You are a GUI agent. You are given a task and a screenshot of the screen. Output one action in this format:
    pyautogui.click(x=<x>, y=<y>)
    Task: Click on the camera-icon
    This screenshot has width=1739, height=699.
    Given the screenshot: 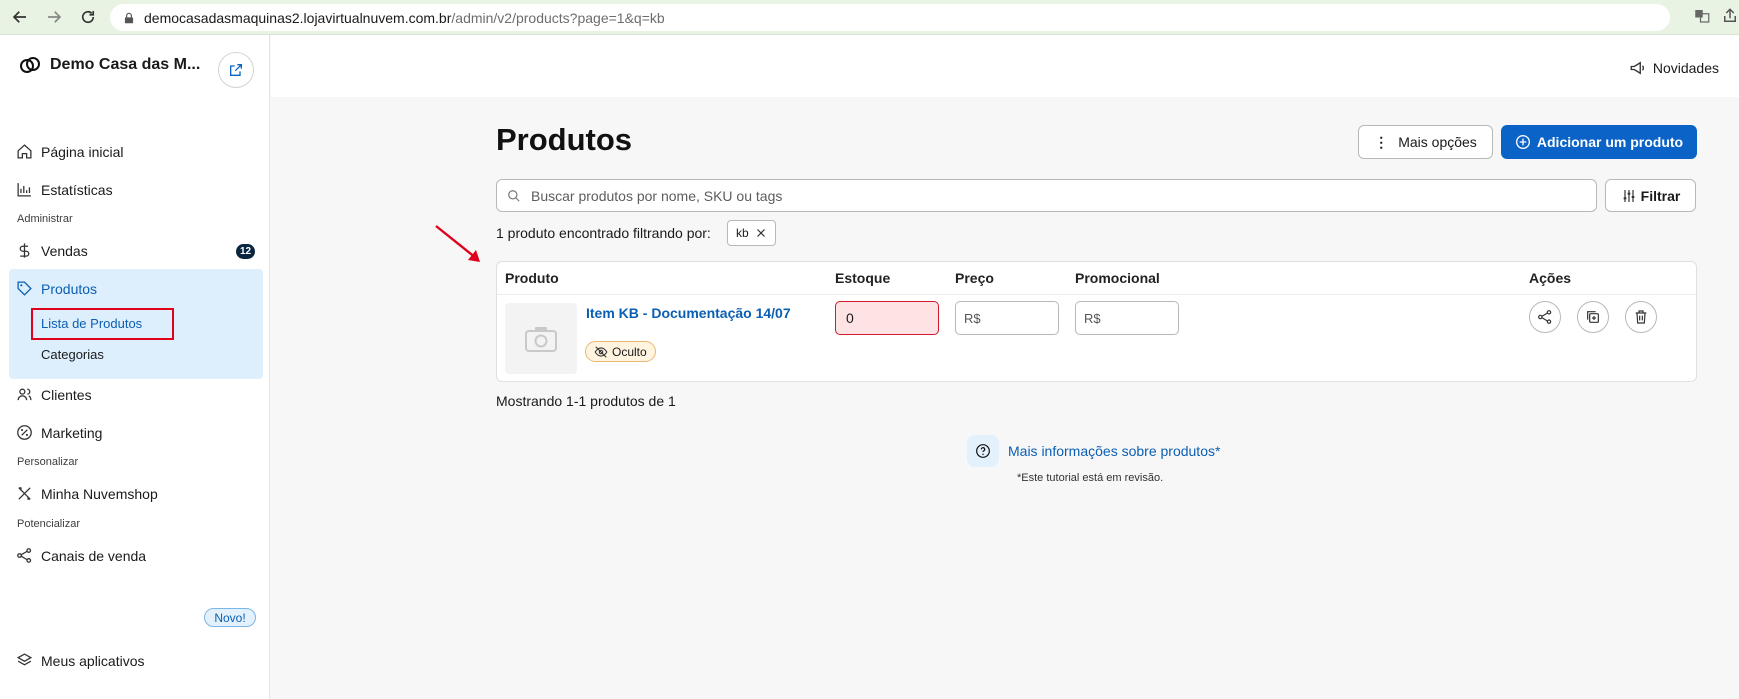 What is the action you would take?
    pyautogui.click(x=541, y=339)
    